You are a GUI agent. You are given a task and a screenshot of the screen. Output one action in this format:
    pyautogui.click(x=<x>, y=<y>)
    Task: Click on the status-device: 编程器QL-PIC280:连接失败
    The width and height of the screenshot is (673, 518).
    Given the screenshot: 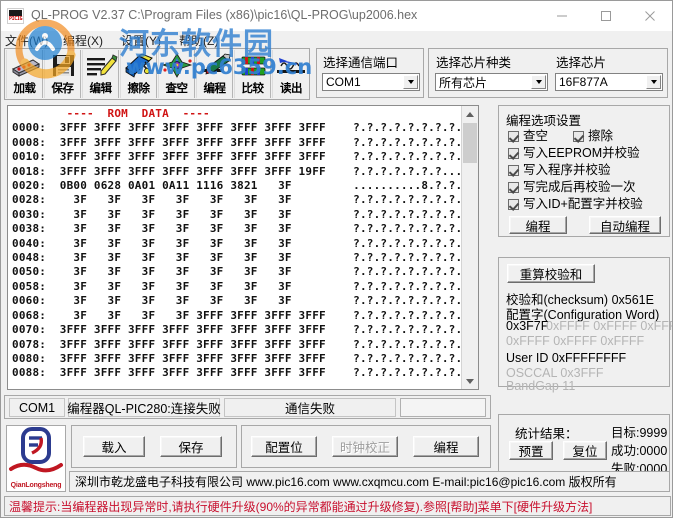 What is the action you would take?
    pyautogui.click(x=144, y=407)
    